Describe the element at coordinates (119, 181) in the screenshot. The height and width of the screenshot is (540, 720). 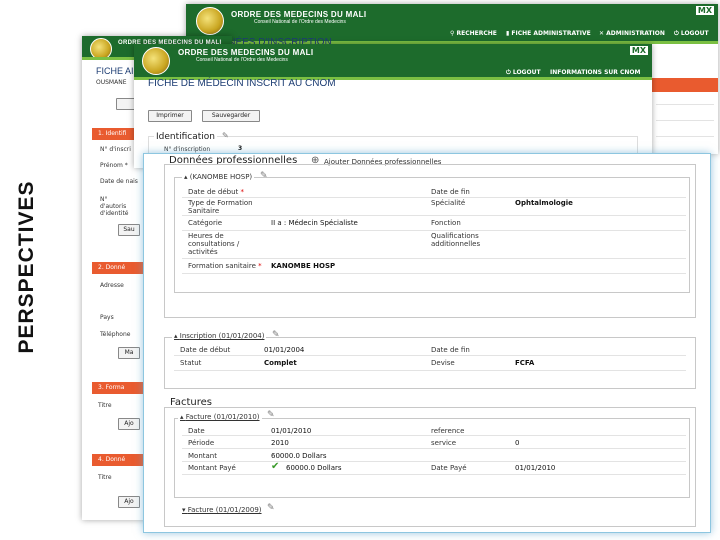
I see `label-date-naissance: Date de nais` at that location.